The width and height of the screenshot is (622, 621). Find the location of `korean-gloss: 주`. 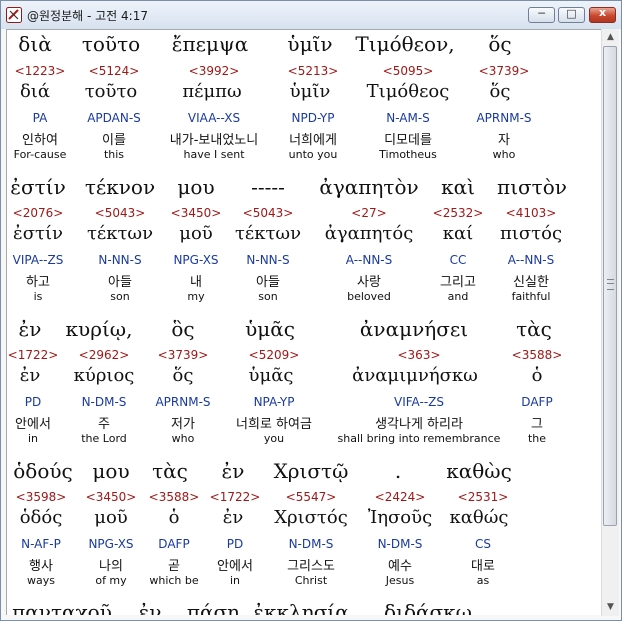

korean-gloss: 주 is located at coordinates (104, 424).